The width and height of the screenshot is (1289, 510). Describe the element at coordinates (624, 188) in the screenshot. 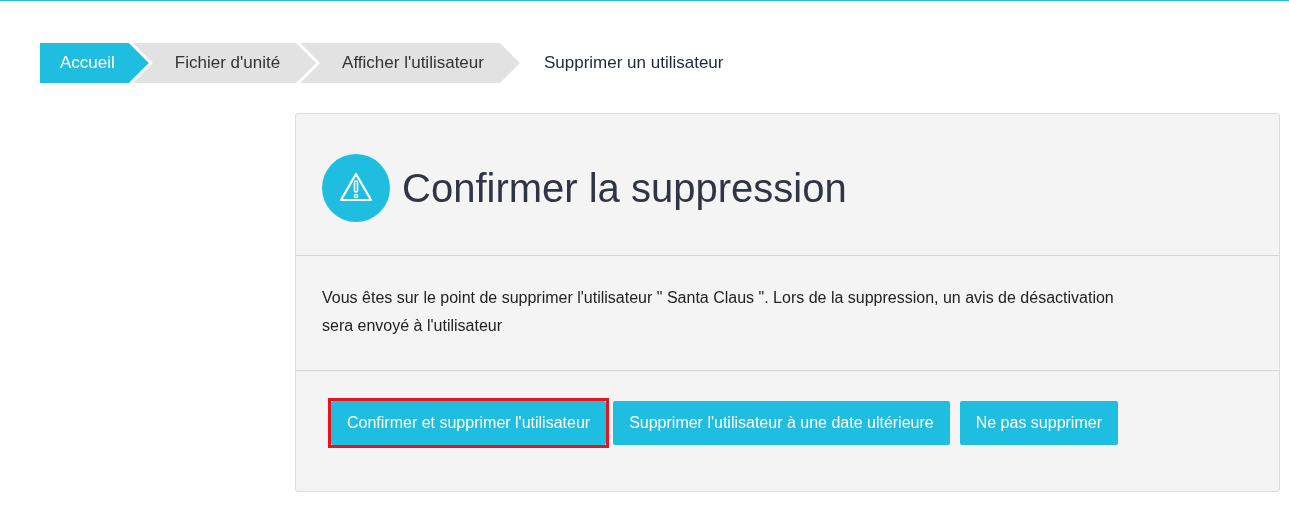

I see `dialog-title: Confirmer la suppression` at that location.